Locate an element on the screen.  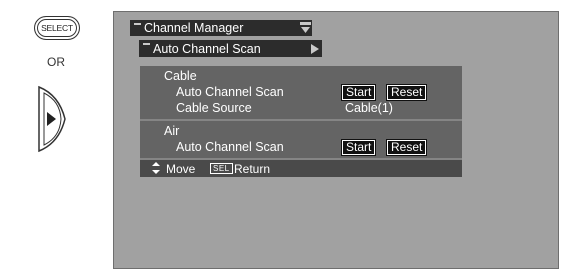
auto-channel-scan-title: Auto Channel Scan is located at coordinates (207, 48).